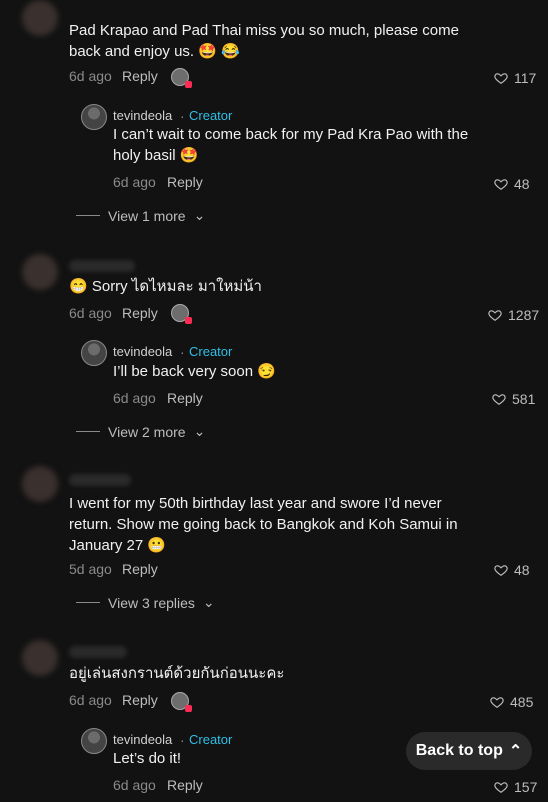 The image size is (548, 802). I want to click on like-button: 581, so click(513, 399).